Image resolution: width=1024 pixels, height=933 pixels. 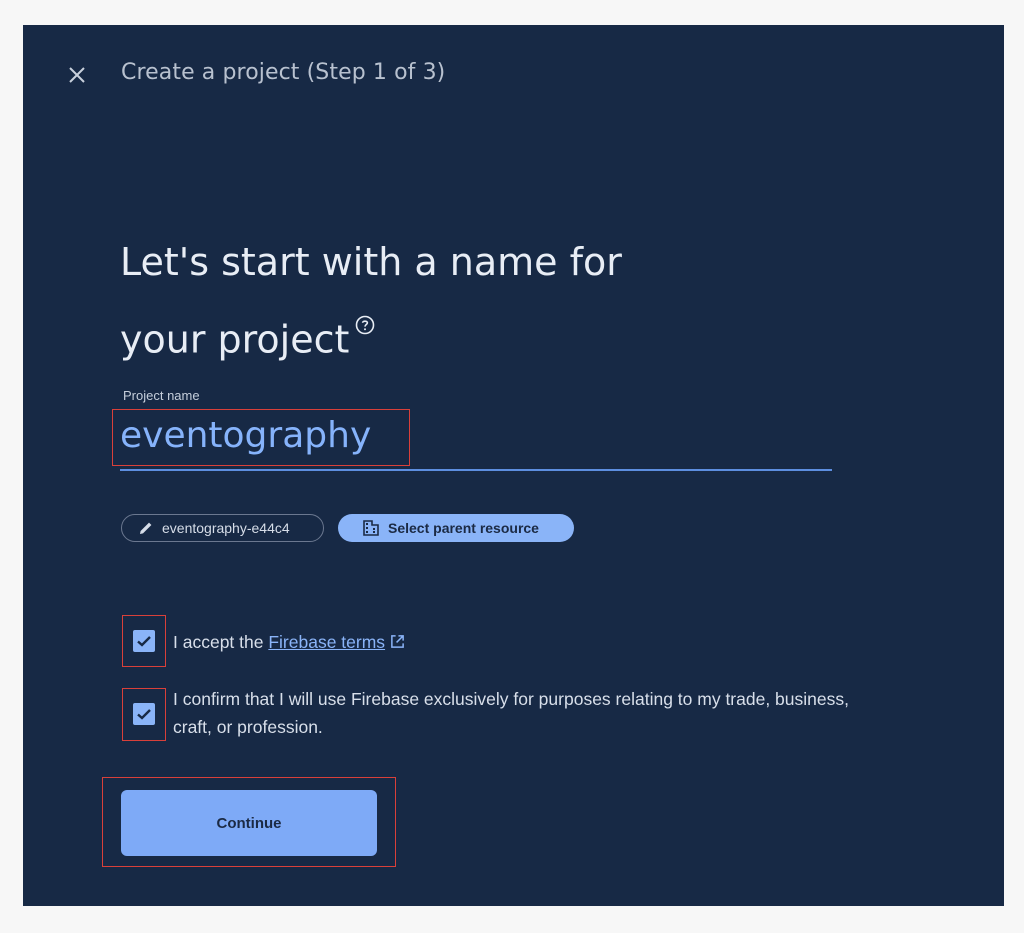 I want to click on dialog-title: Create a project (Step 1 of 3), so click(x=283, y=72).